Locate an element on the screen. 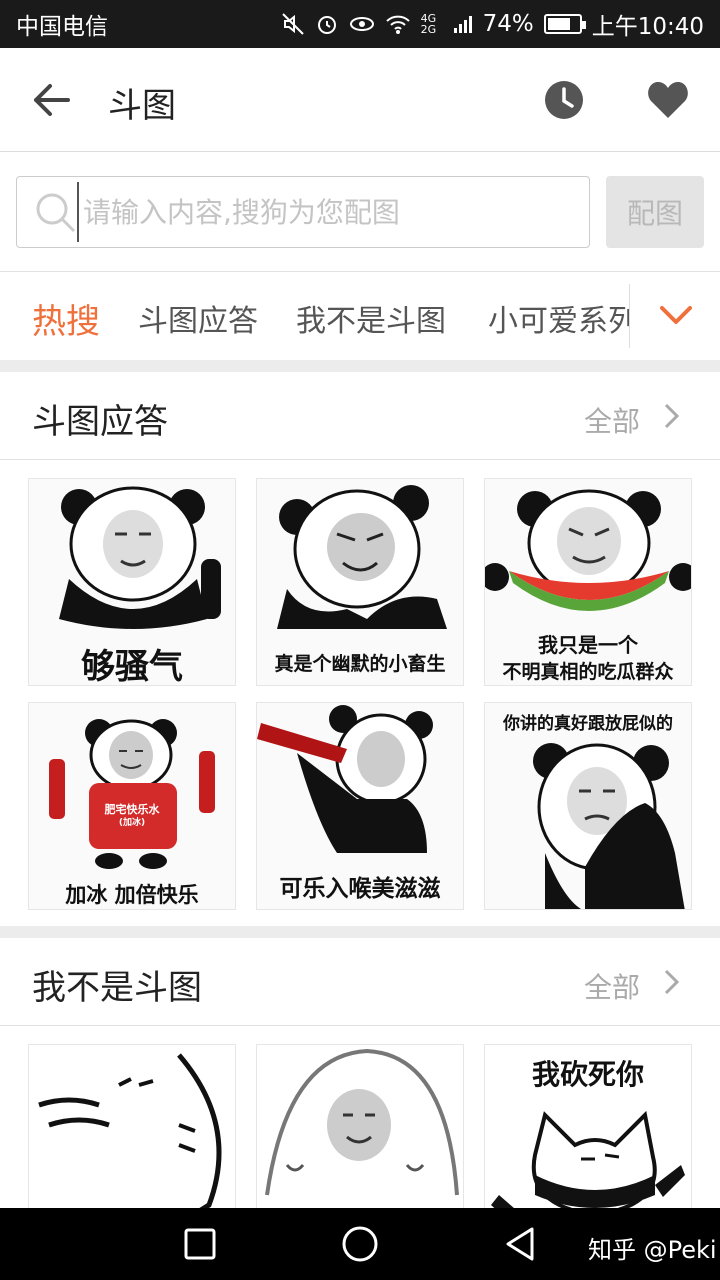 The width and height of the screenshot is (720, 1280). search-row: 配图 is located at coordinates (360, 212).